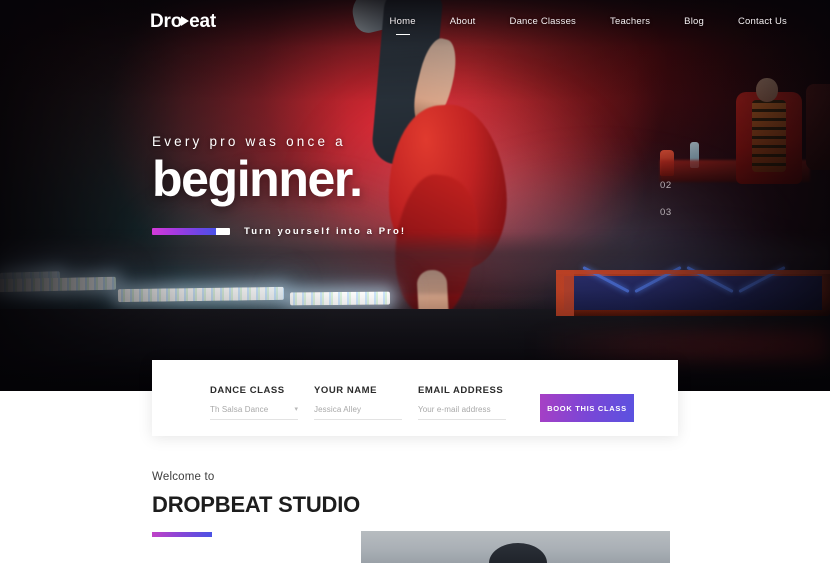  What do you see at coordinates (191, 231) in the screenshot?
I see `hero-progress-bar` at bounding box center [191, 231].